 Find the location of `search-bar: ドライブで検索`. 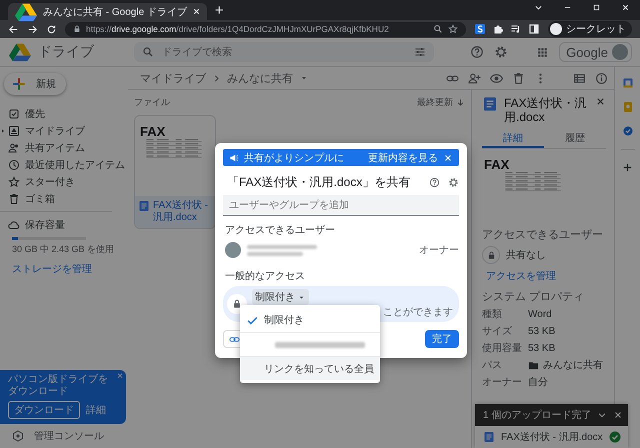

search-bar: ドライブで検索 is located at coordinates (284, 52).